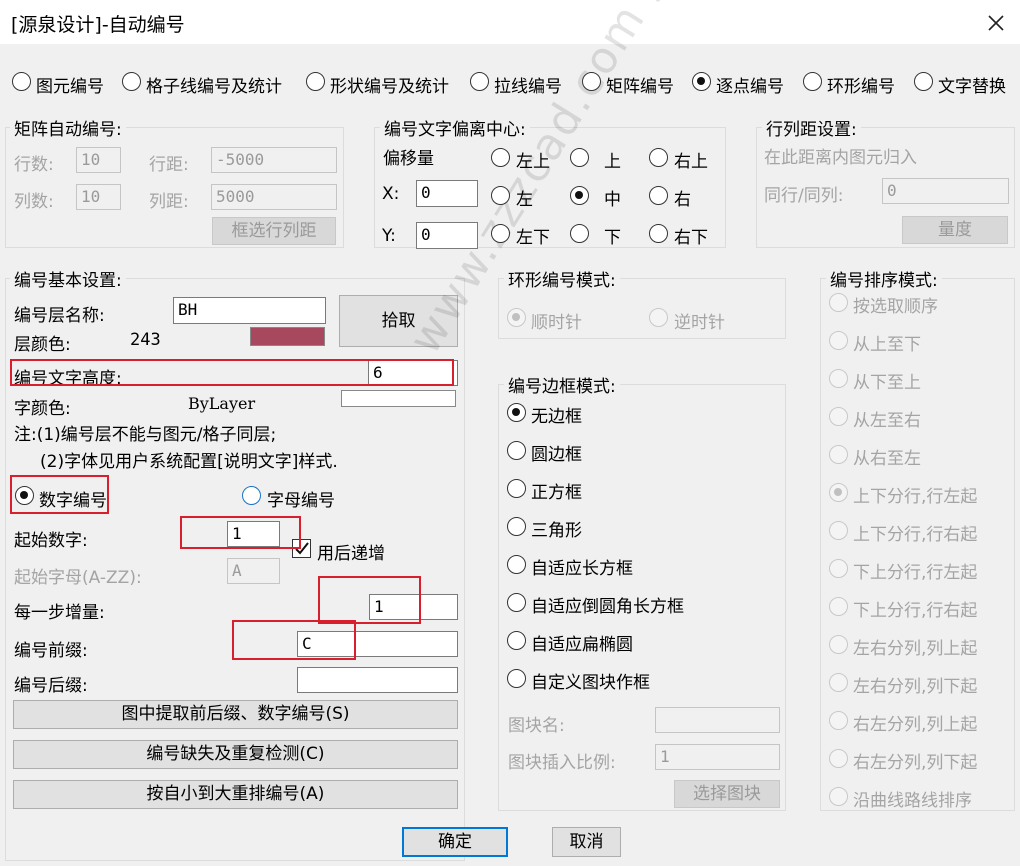 This screenshot has height=866, width=1020. I want to click on offset-pos-label-2: 右上, so click(691, 162).